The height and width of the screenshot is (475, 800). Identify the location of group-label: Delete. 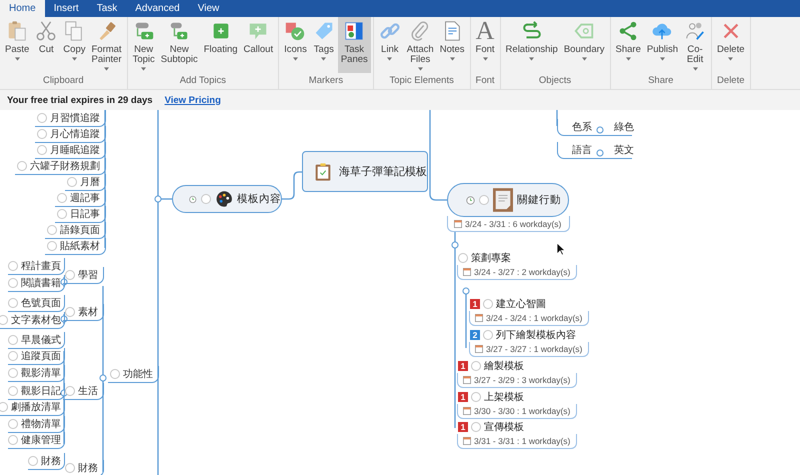
(731, 81).